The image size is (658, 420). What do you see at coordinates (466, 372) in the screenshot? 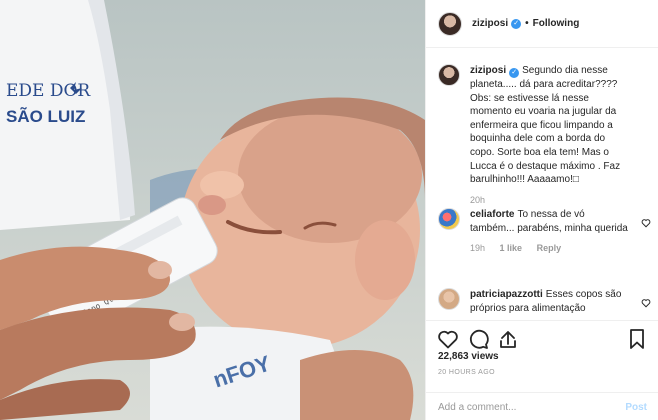
I see `post-timestamp: 20 HOURS AGO` at bounding box center [466, 372].